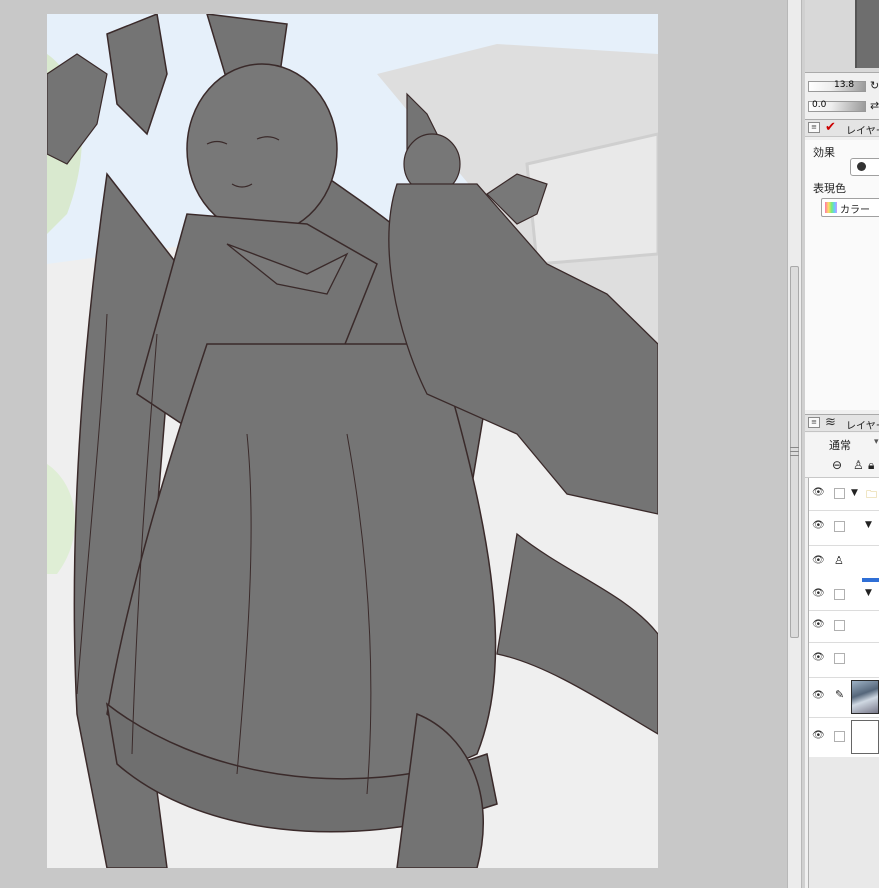 The width and height of the screenshot is (879, 888). What do you see at coordinates (794, 444) in the screenshot?
I see `canvas-vertical-scrollbar` at bounding box center [794, 444].